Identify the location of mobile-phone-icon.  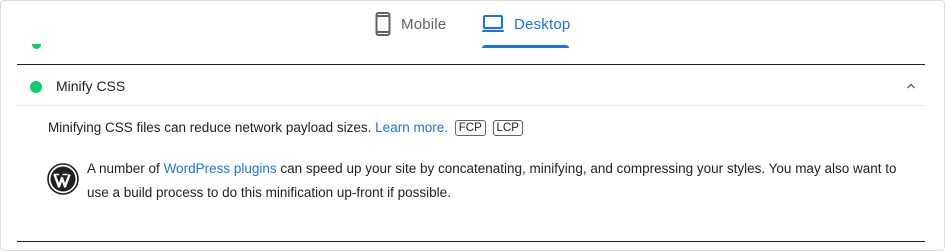
(383, 26).